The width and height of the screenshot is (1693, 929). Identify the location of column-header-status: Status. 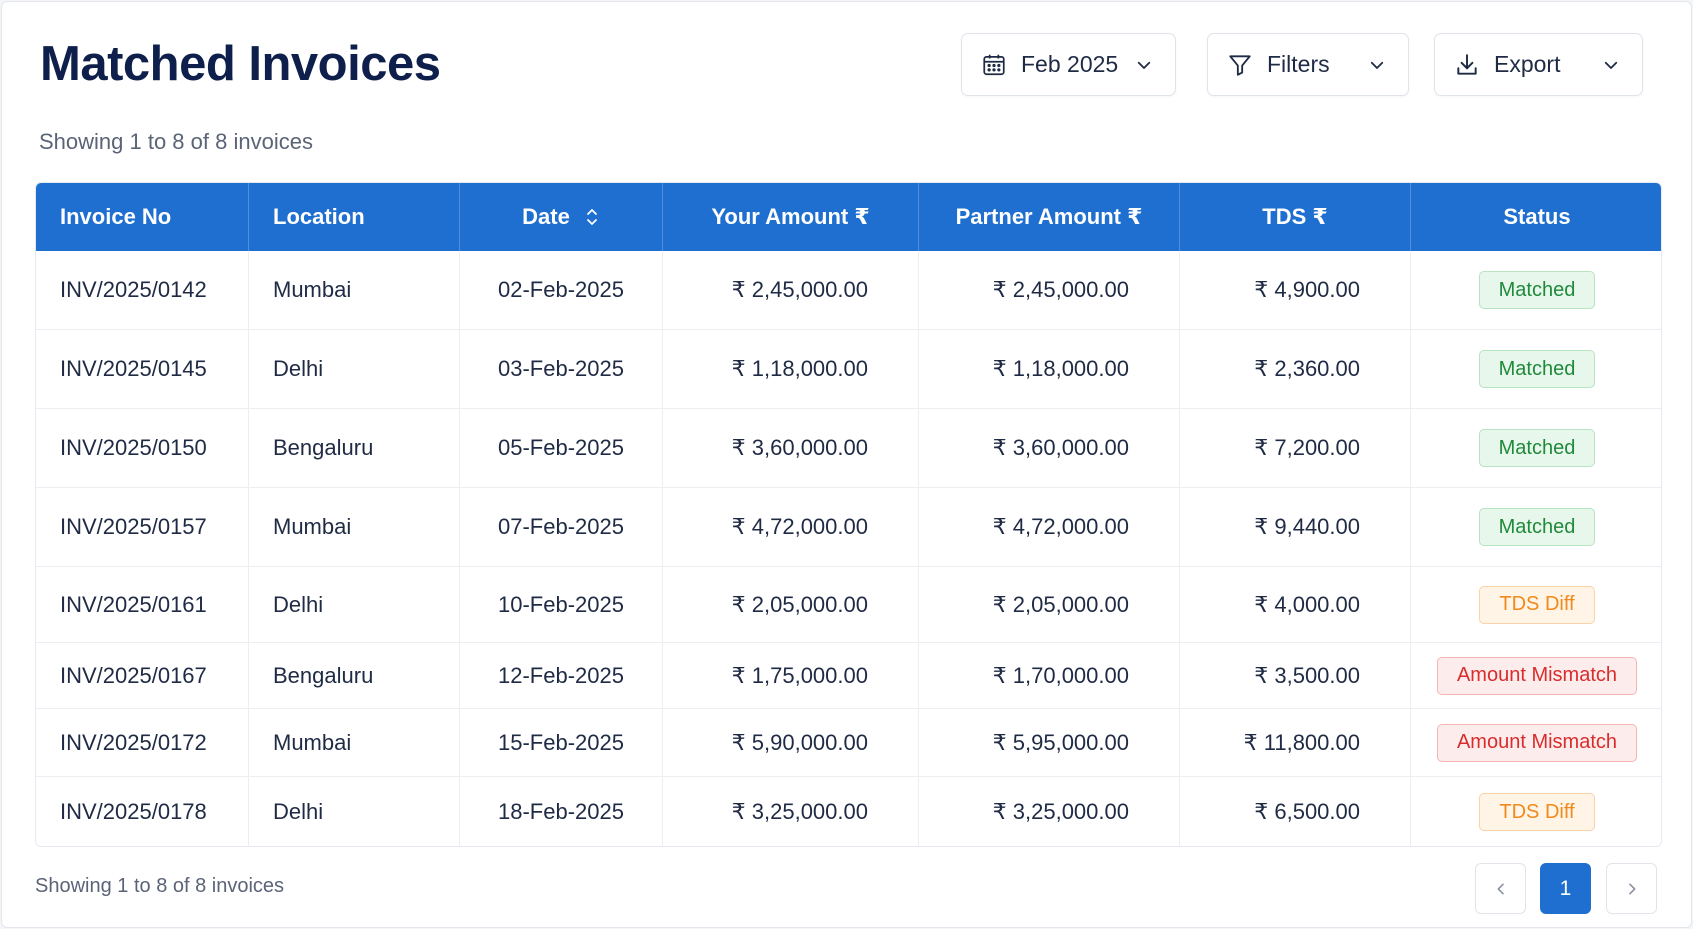
(1536, 217).